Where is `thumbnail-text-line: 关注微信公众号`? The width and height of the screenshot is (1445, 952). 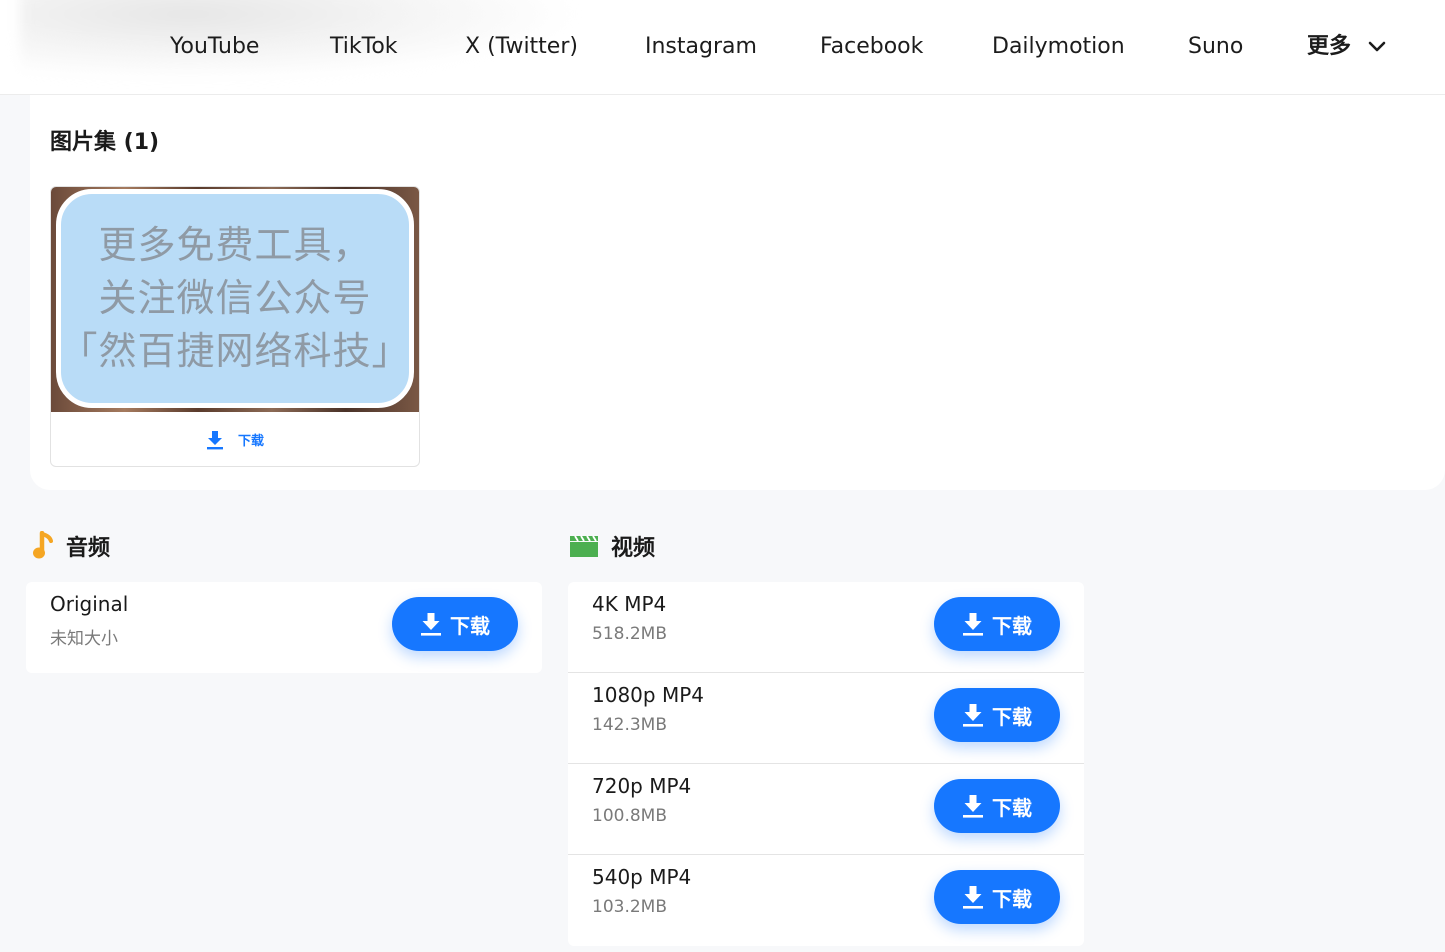
thumbnail-text-line: 关注微信公众号 is located at coordinates (235, 298).